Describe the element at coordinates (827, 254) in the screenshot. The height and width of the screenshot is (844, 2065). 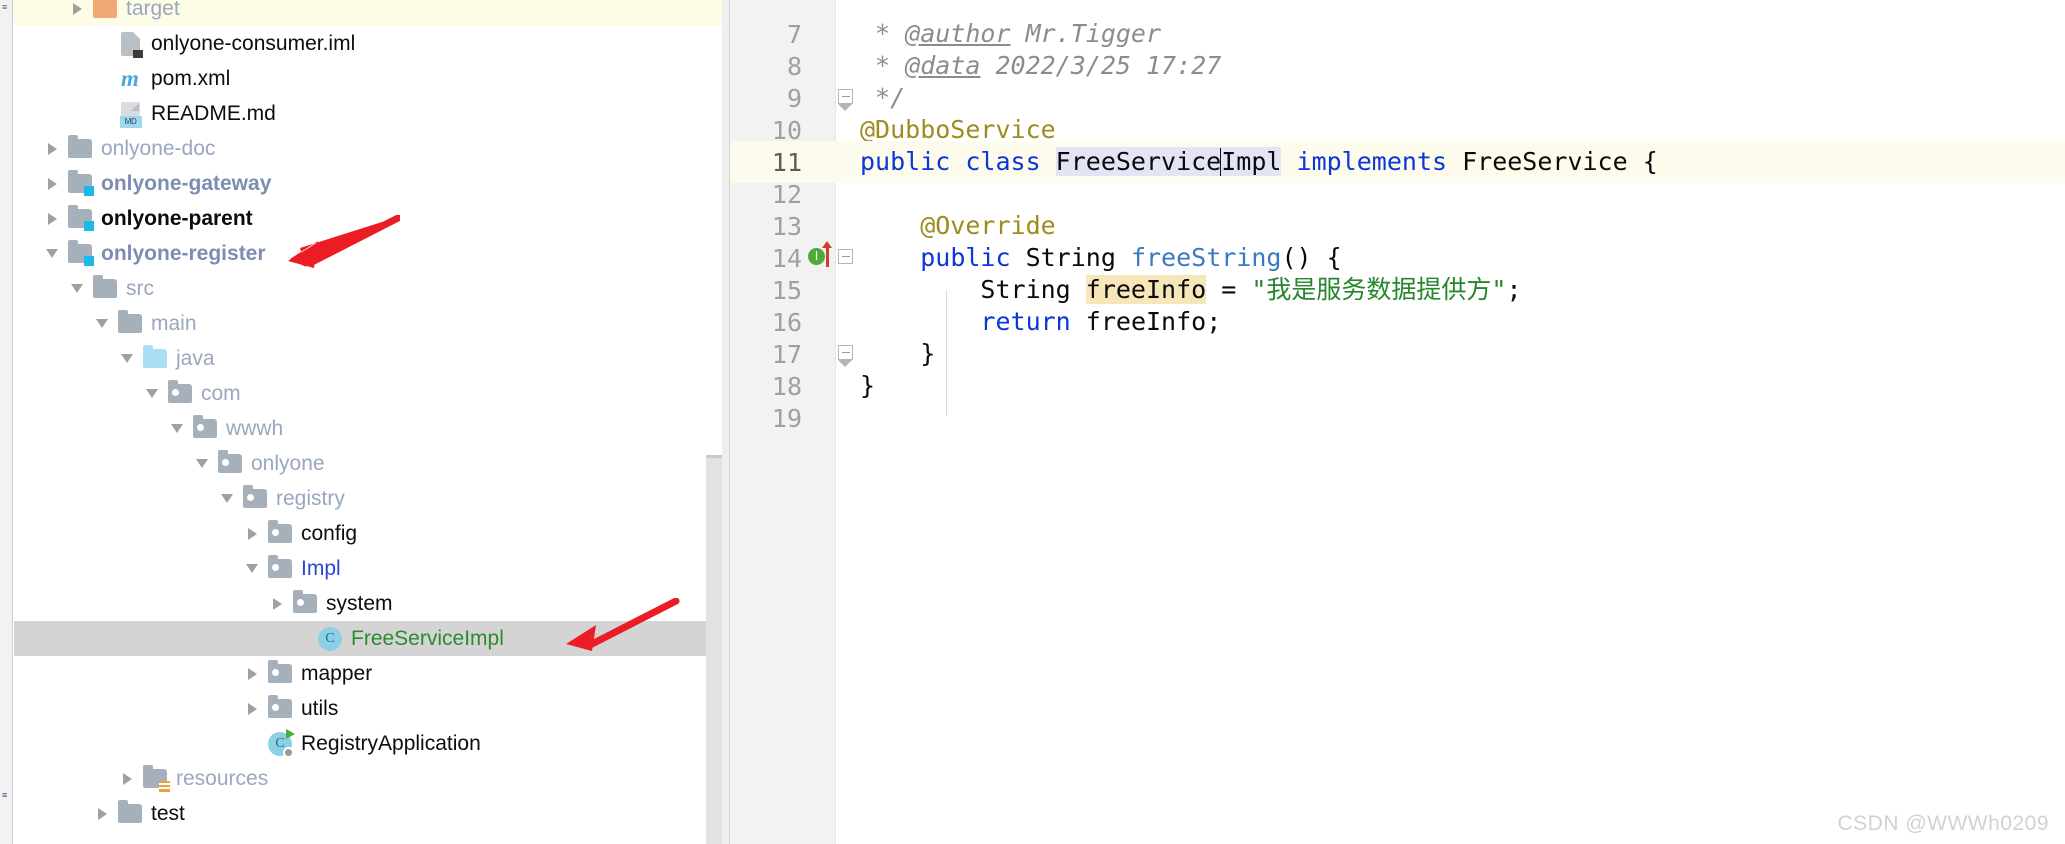
I see `override-arrow-icon` at that location.